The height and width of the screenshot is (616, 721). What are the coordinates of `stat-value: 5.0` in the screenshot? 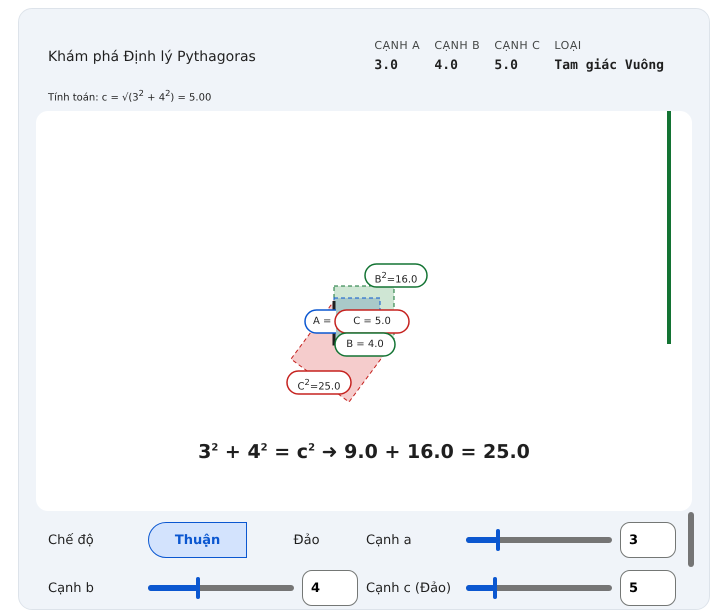 It's located at (506, 65).